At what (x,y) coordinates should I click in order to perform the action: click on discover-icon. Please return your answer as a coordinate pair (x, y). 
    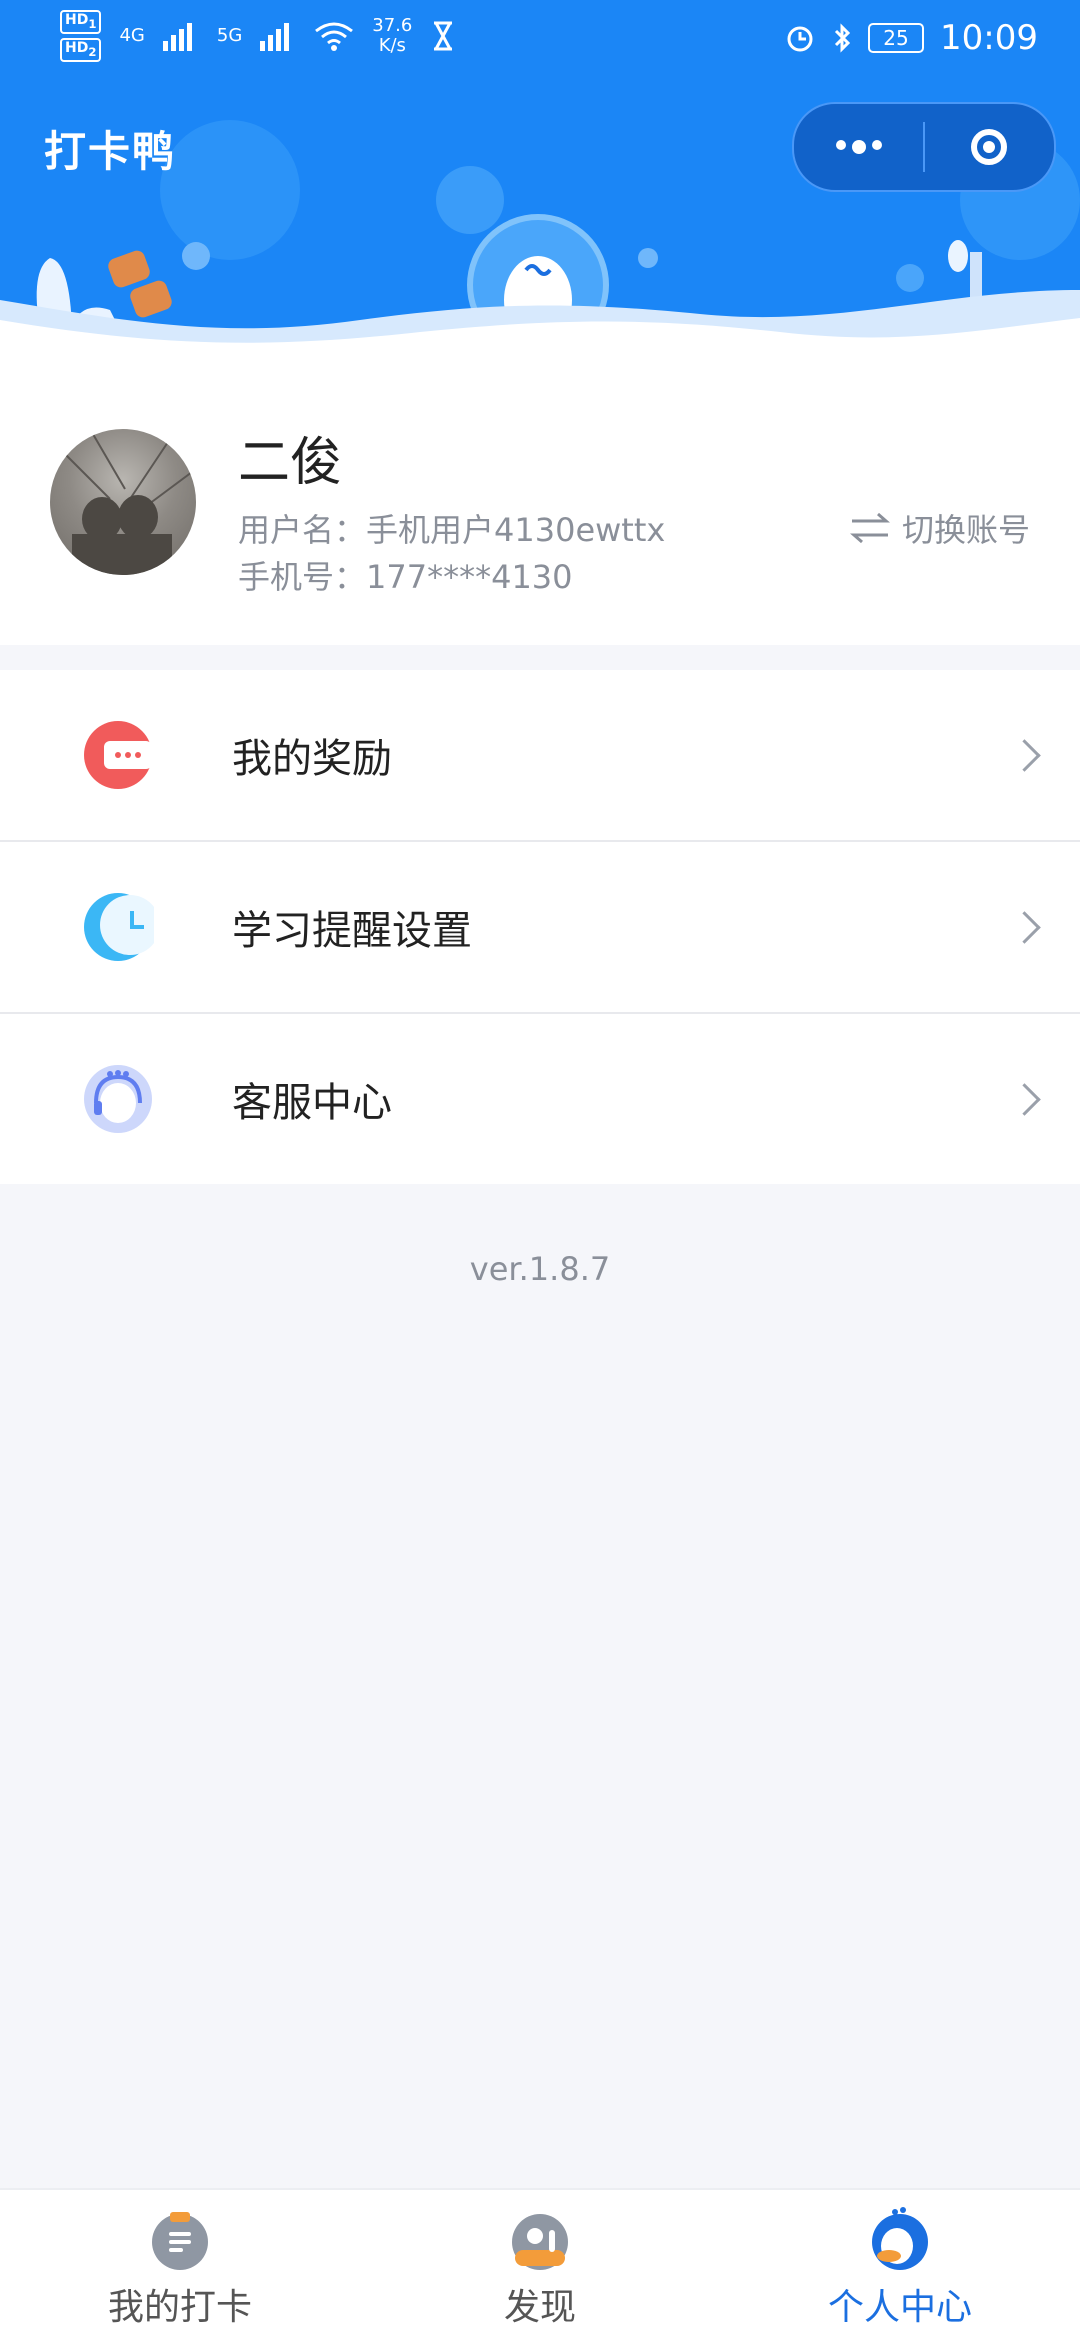
    Looking at the image, I should click on (540, 2242).